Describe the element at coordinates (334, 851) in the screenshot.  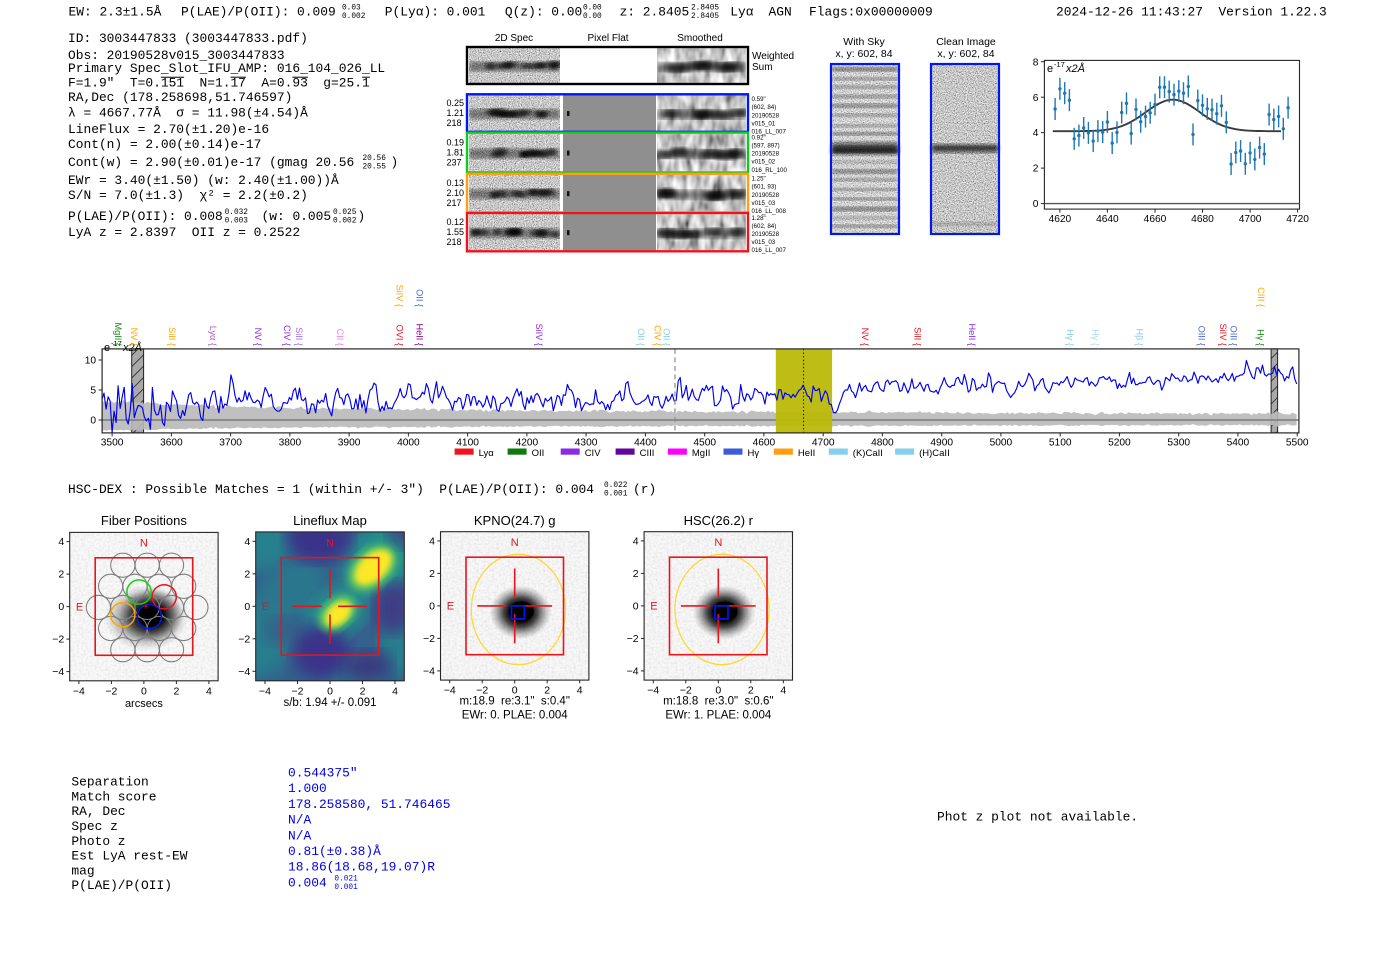
I see `svg-text: 0.81(±0.38)Å` at that location.